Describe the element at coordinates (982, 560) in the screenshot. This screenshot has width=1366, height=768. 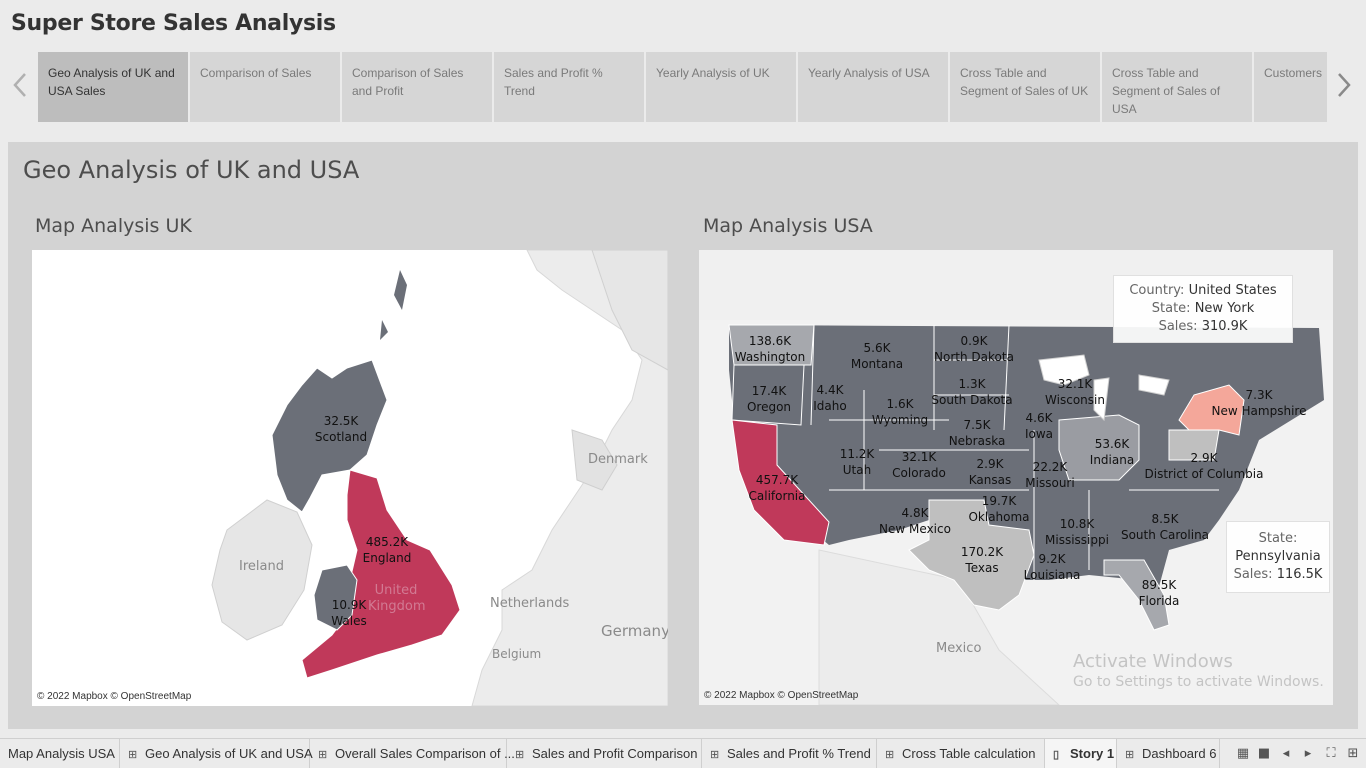
I see `state-label-texas: 170.2K Texas` at that location.